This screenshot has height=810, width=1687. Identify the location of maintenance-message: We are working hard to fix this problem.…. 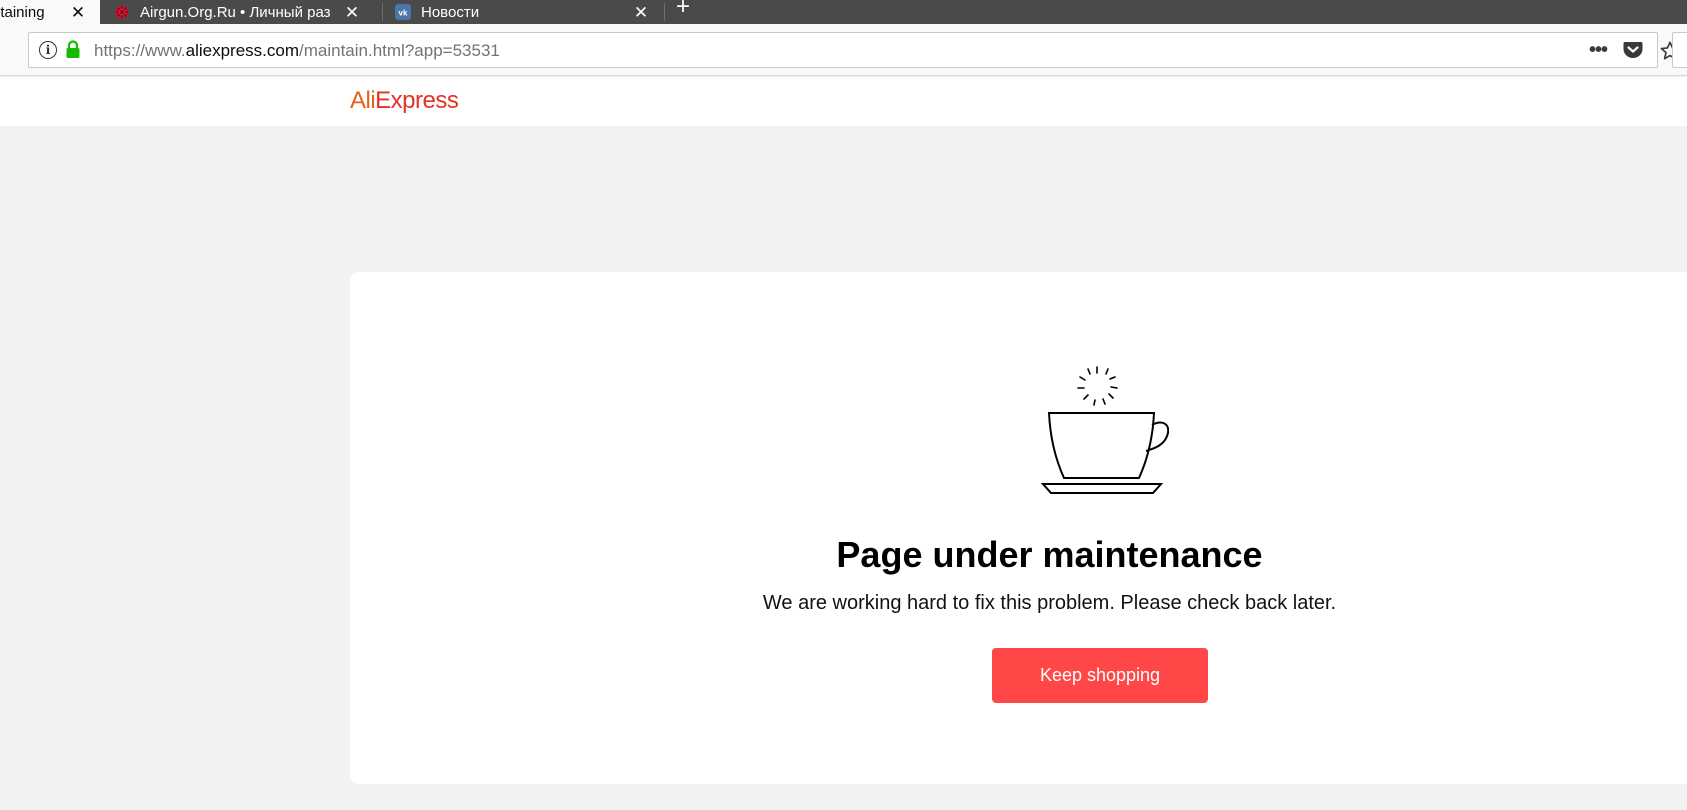
(1049, 603).